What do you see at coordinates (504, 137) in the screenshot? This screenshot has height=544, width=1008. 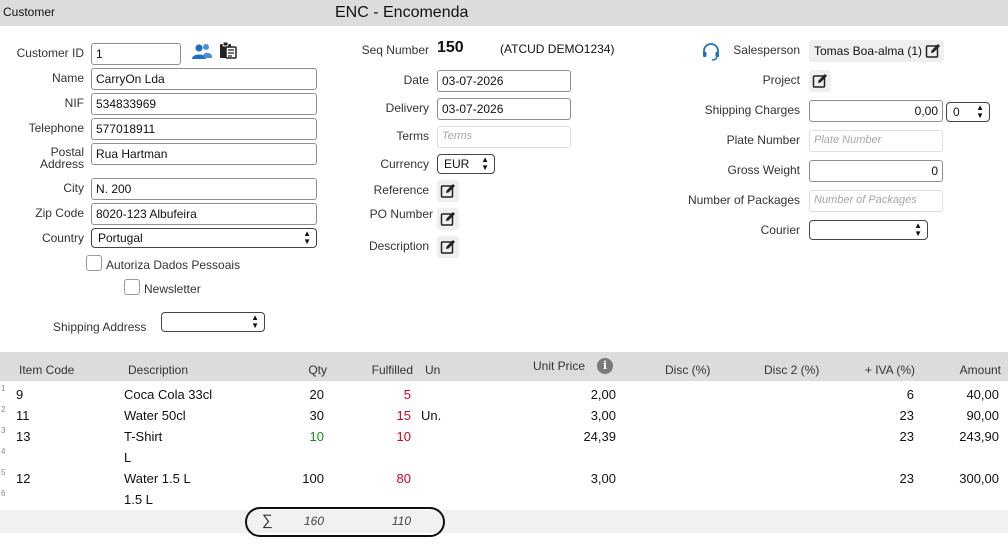 I see `terms-field: Terms` at bounding box center [504, 137].